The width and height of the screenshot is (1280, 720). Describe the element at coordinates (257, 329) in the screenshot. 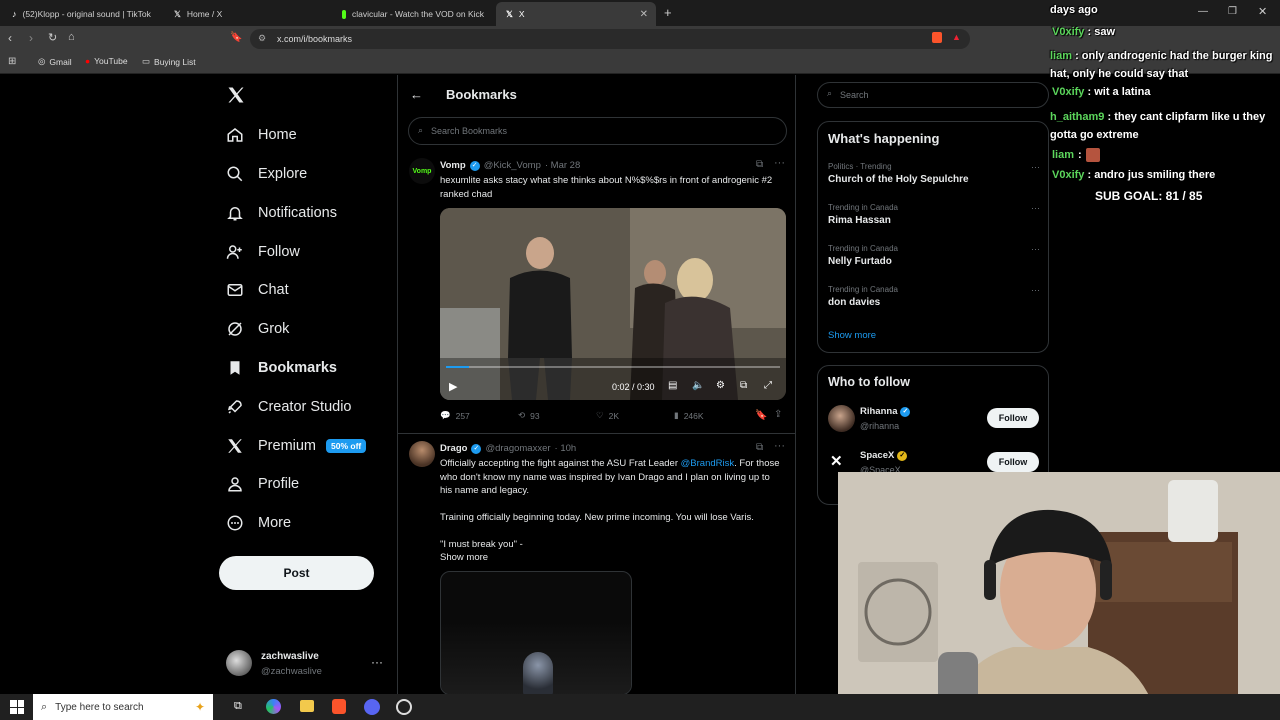

I see `nav-grok: Grok` at that location.